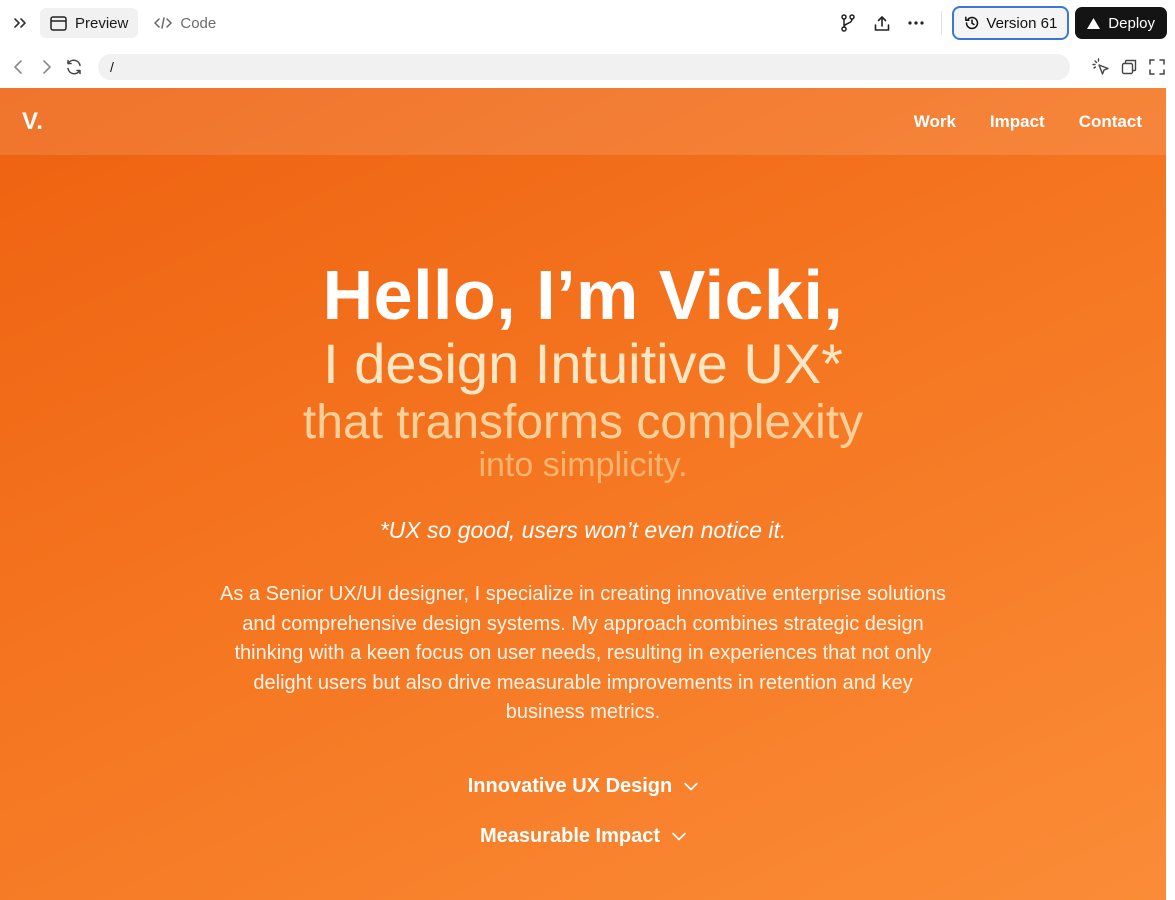 The image size is (1175, 900). Describe the element at coordinates (1094, 23) in the screenshot. I see `triangle-icon` at that location.